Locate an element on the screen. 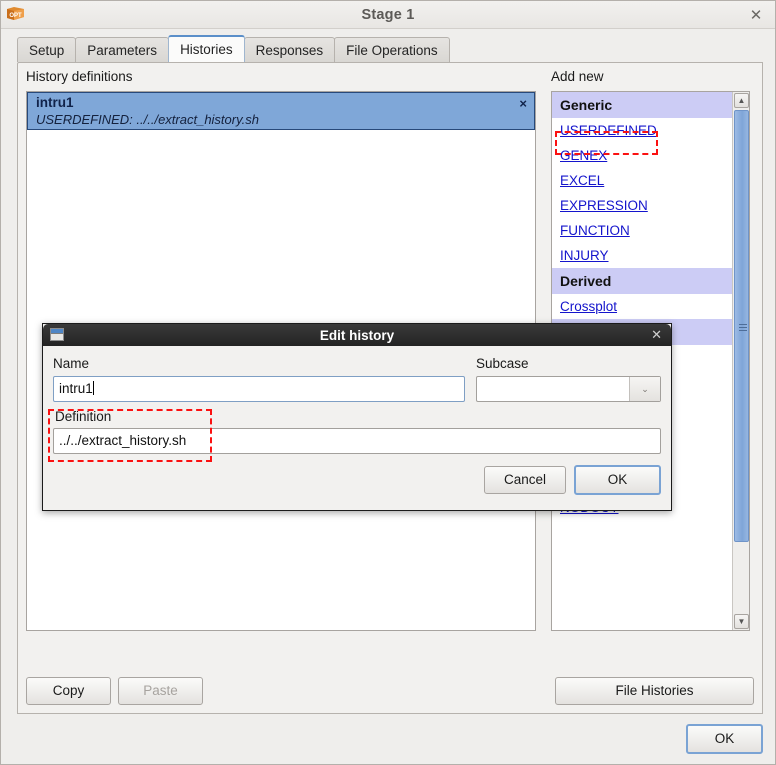 The width and height of the screenshot is (776, 765). add-new-item-userdefined: USERDEFINED is located at coordinates (642, 130).